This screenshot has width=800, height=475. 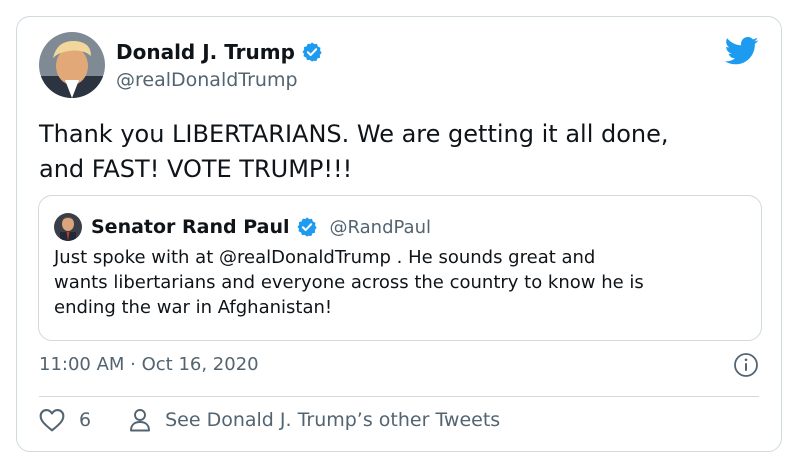 I want to click on quoted-tweet-header: Senator Rand Paul @RandPaul, so click(x=261, y=227).